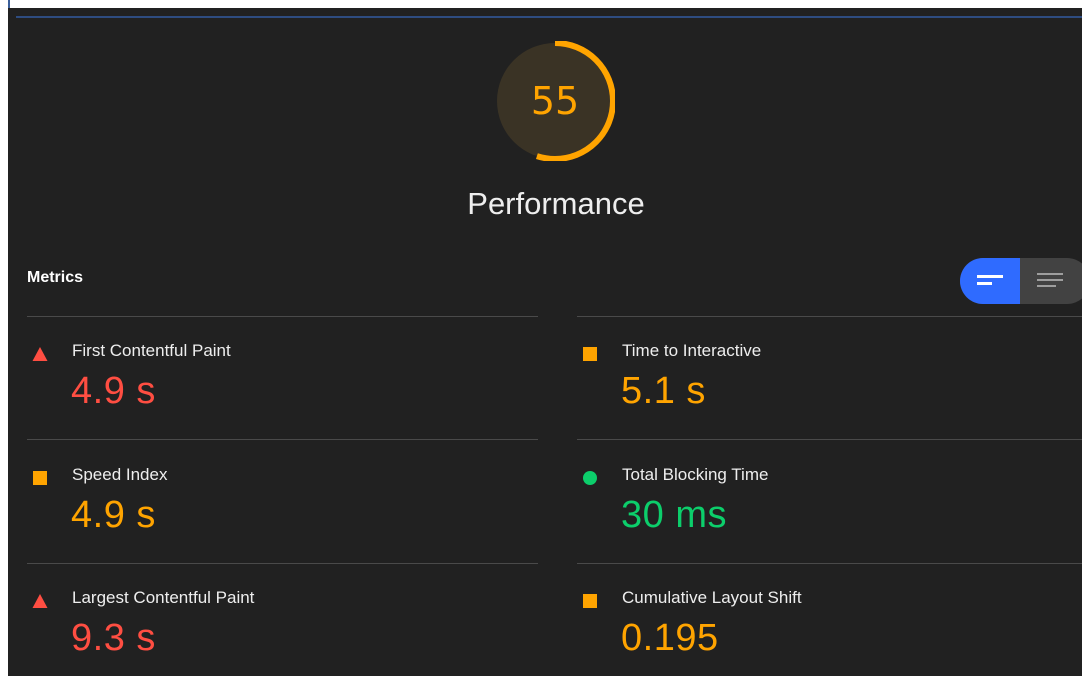  I want to click on metric-value: 9.3 s, so click(113, 638).